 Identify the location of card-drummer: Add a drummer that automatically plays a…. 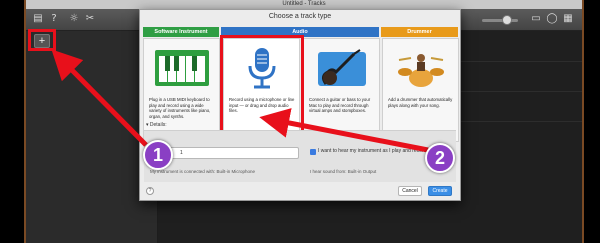
(420, 90).